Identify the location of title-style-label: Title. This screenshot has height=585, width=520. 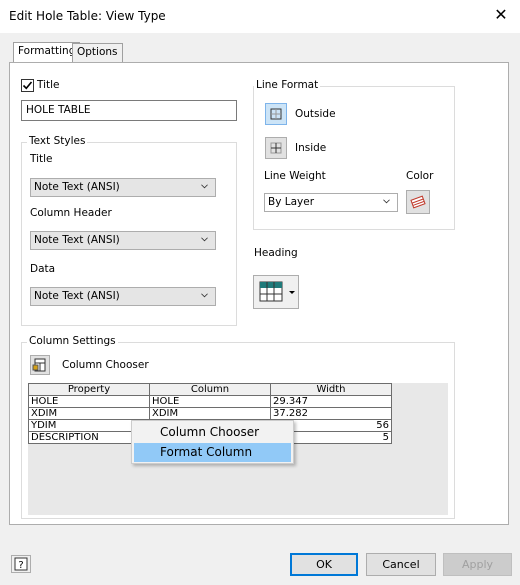
(41, 159).